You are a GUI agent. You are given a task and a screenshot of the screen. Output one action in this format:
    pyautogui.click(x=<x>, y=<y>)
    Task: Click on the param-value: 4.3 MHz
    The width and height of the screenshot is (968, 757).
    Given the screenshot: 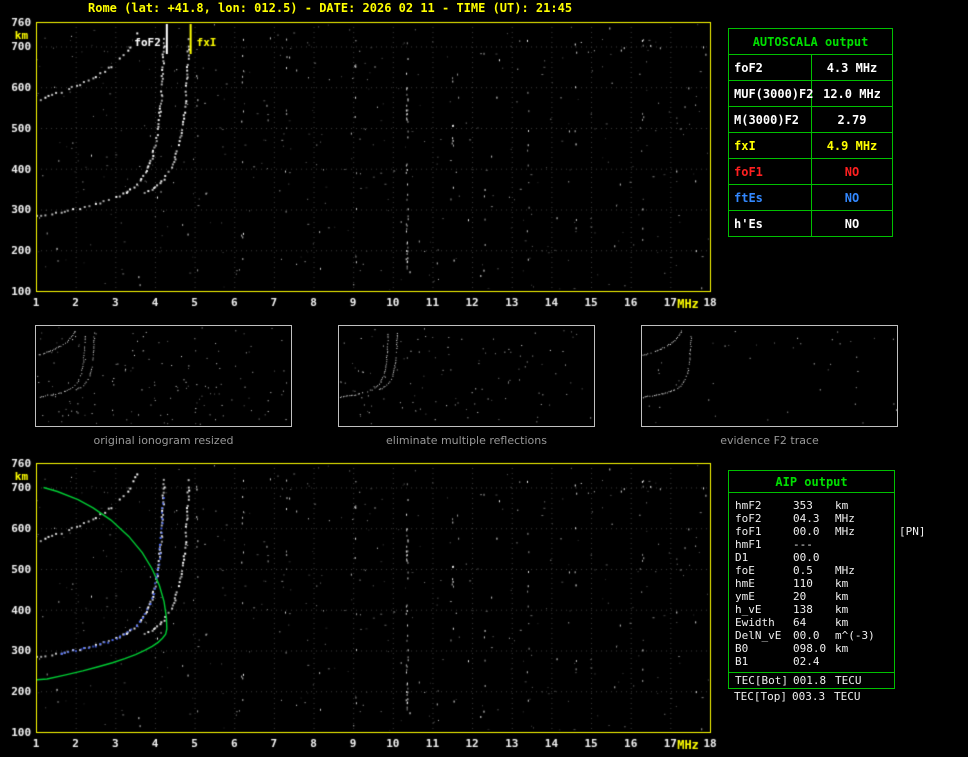 What is the action you would take?
    pyautogui.click(x=852, y=68)
    